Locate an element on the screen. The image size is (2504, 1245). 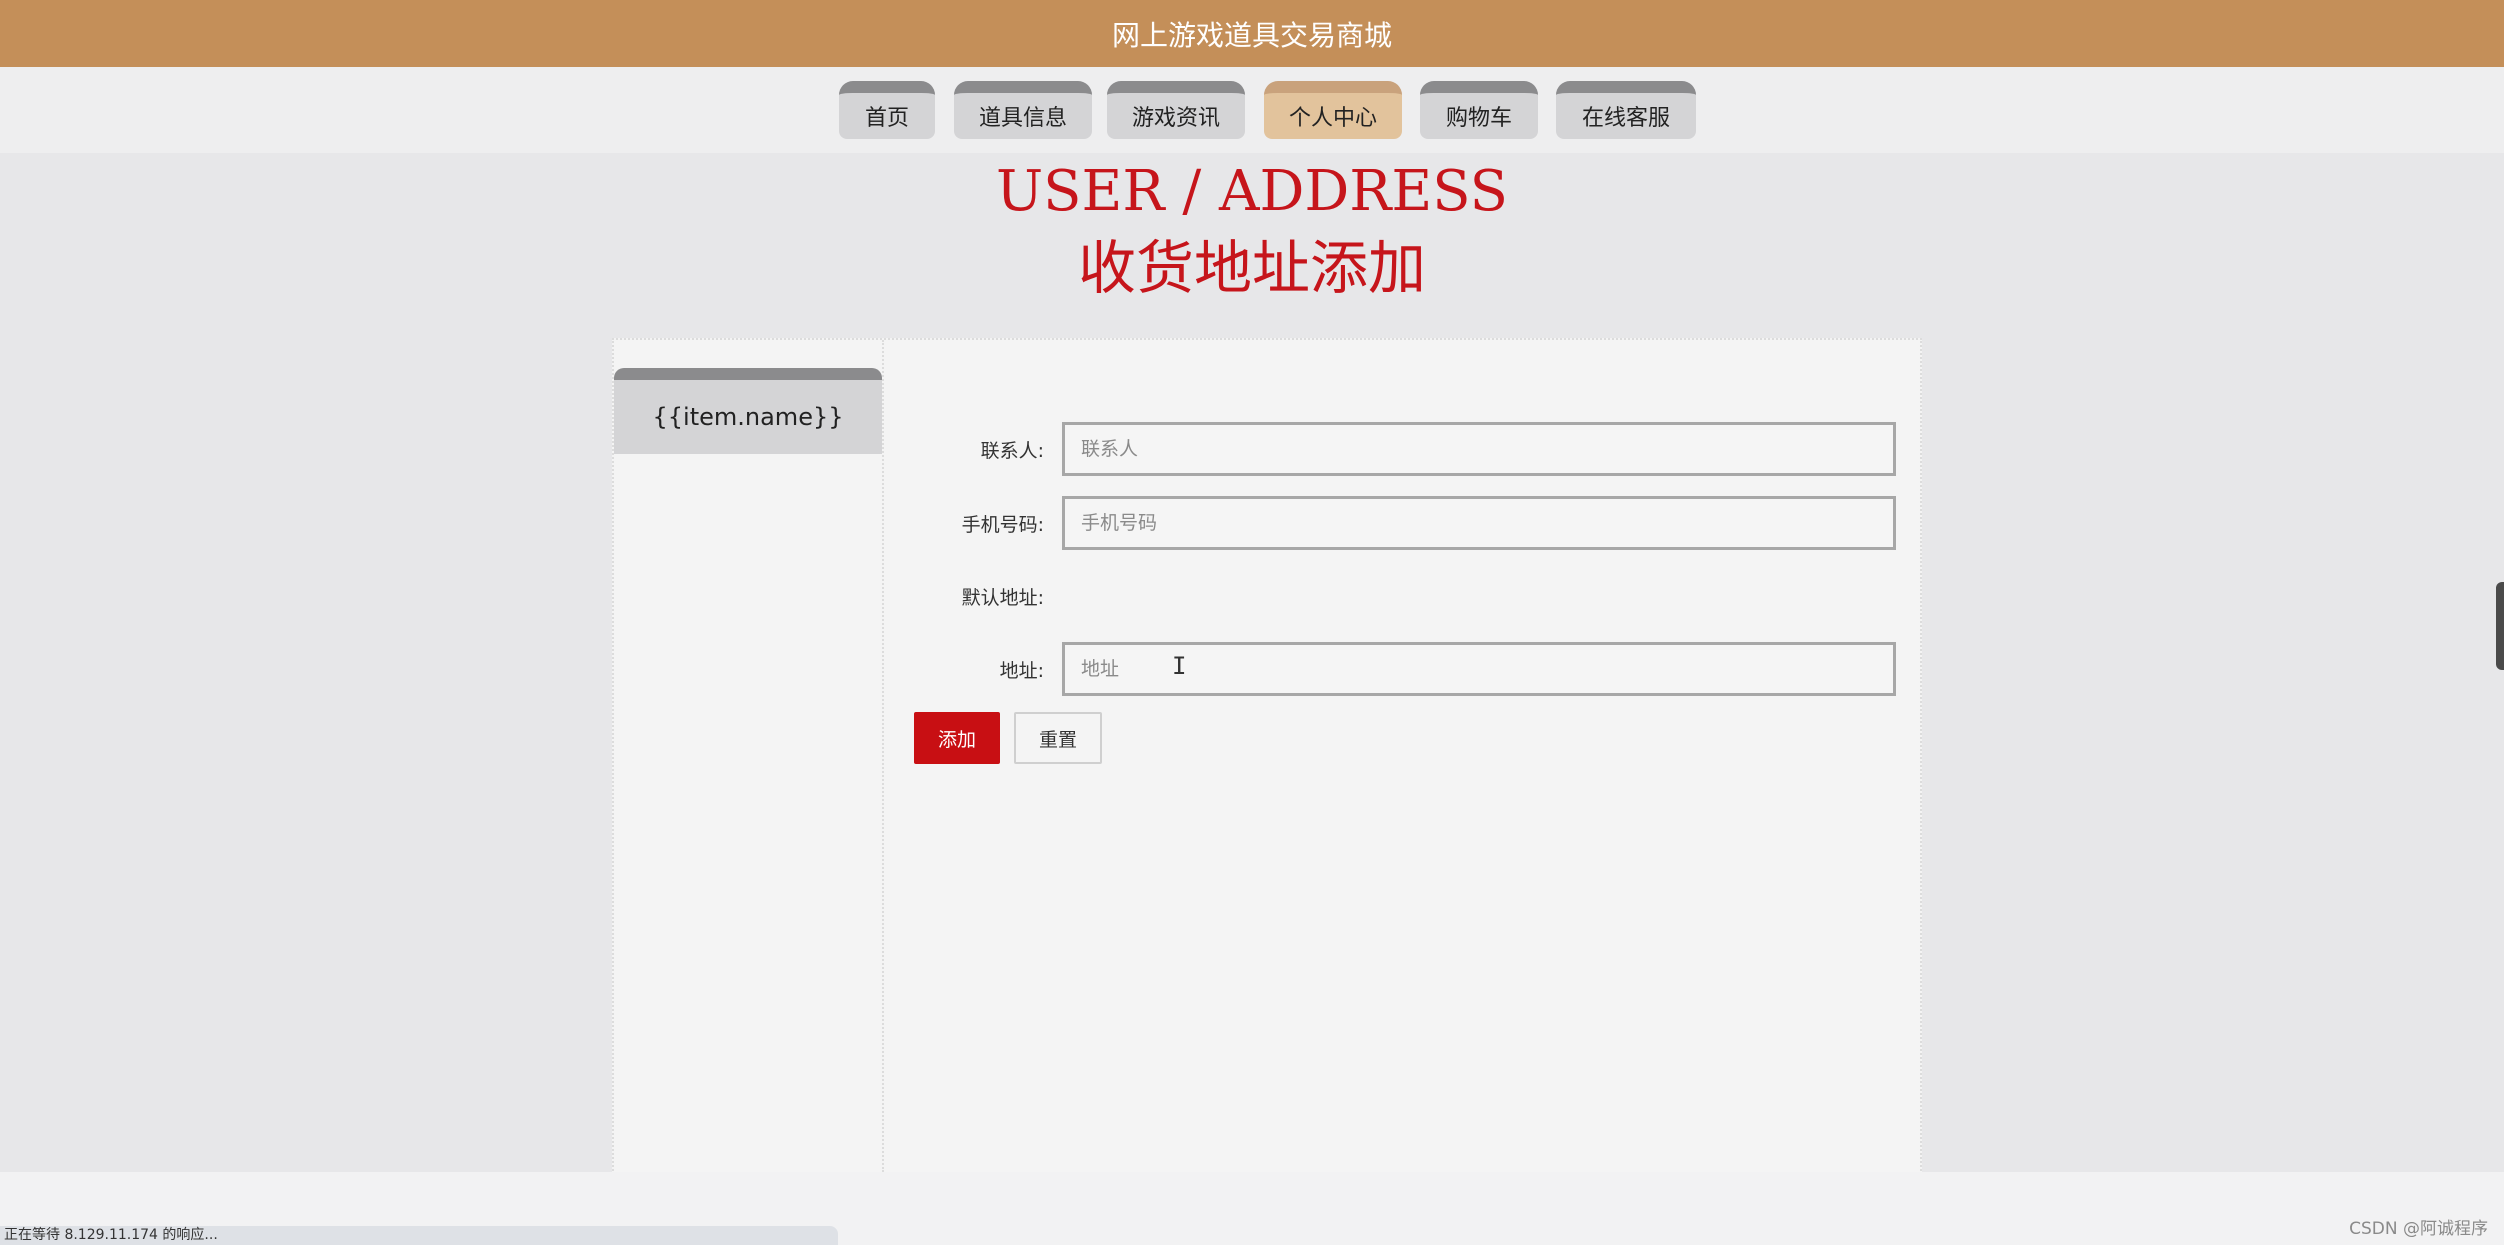
contact-label: 联系人: is located at coordinates (1012, 451).